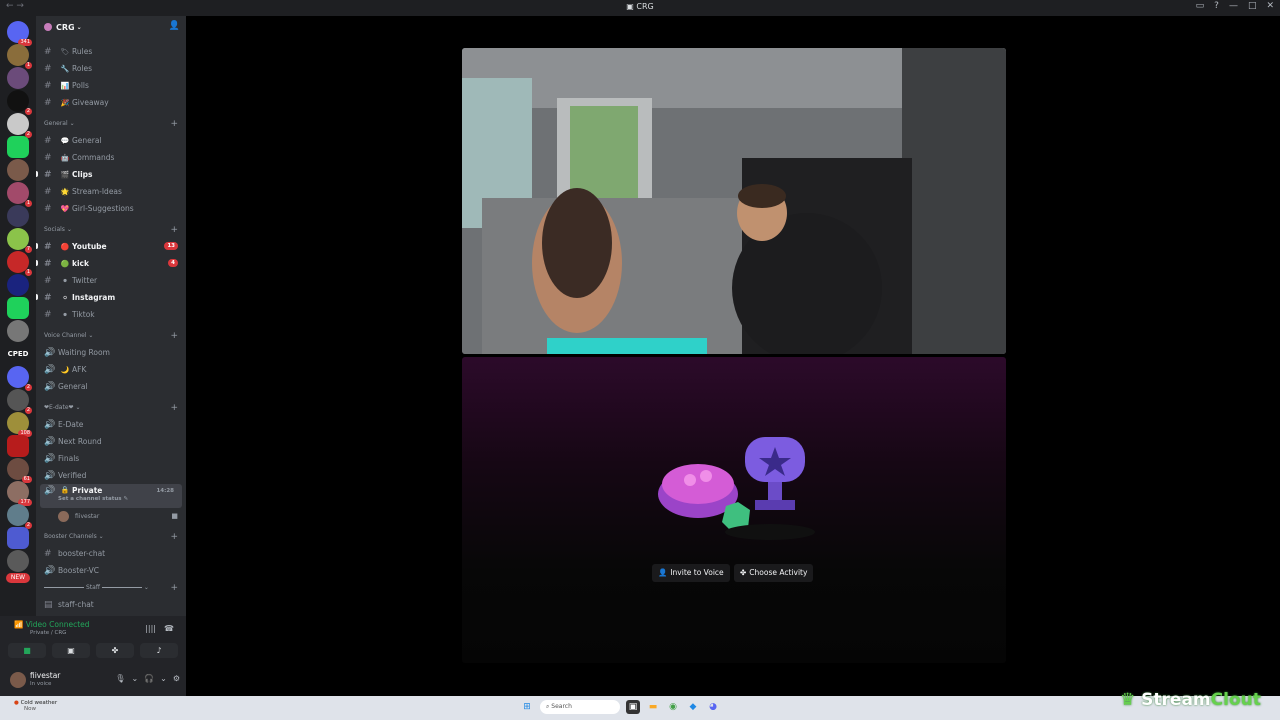 Image resolution: width=1280 pixels, height=720 pixels. What do you see at coordinates (111, 174) in the screenshot?
I see `channel-clips: # 🎬 Clips` at bounding box center [111, 174].